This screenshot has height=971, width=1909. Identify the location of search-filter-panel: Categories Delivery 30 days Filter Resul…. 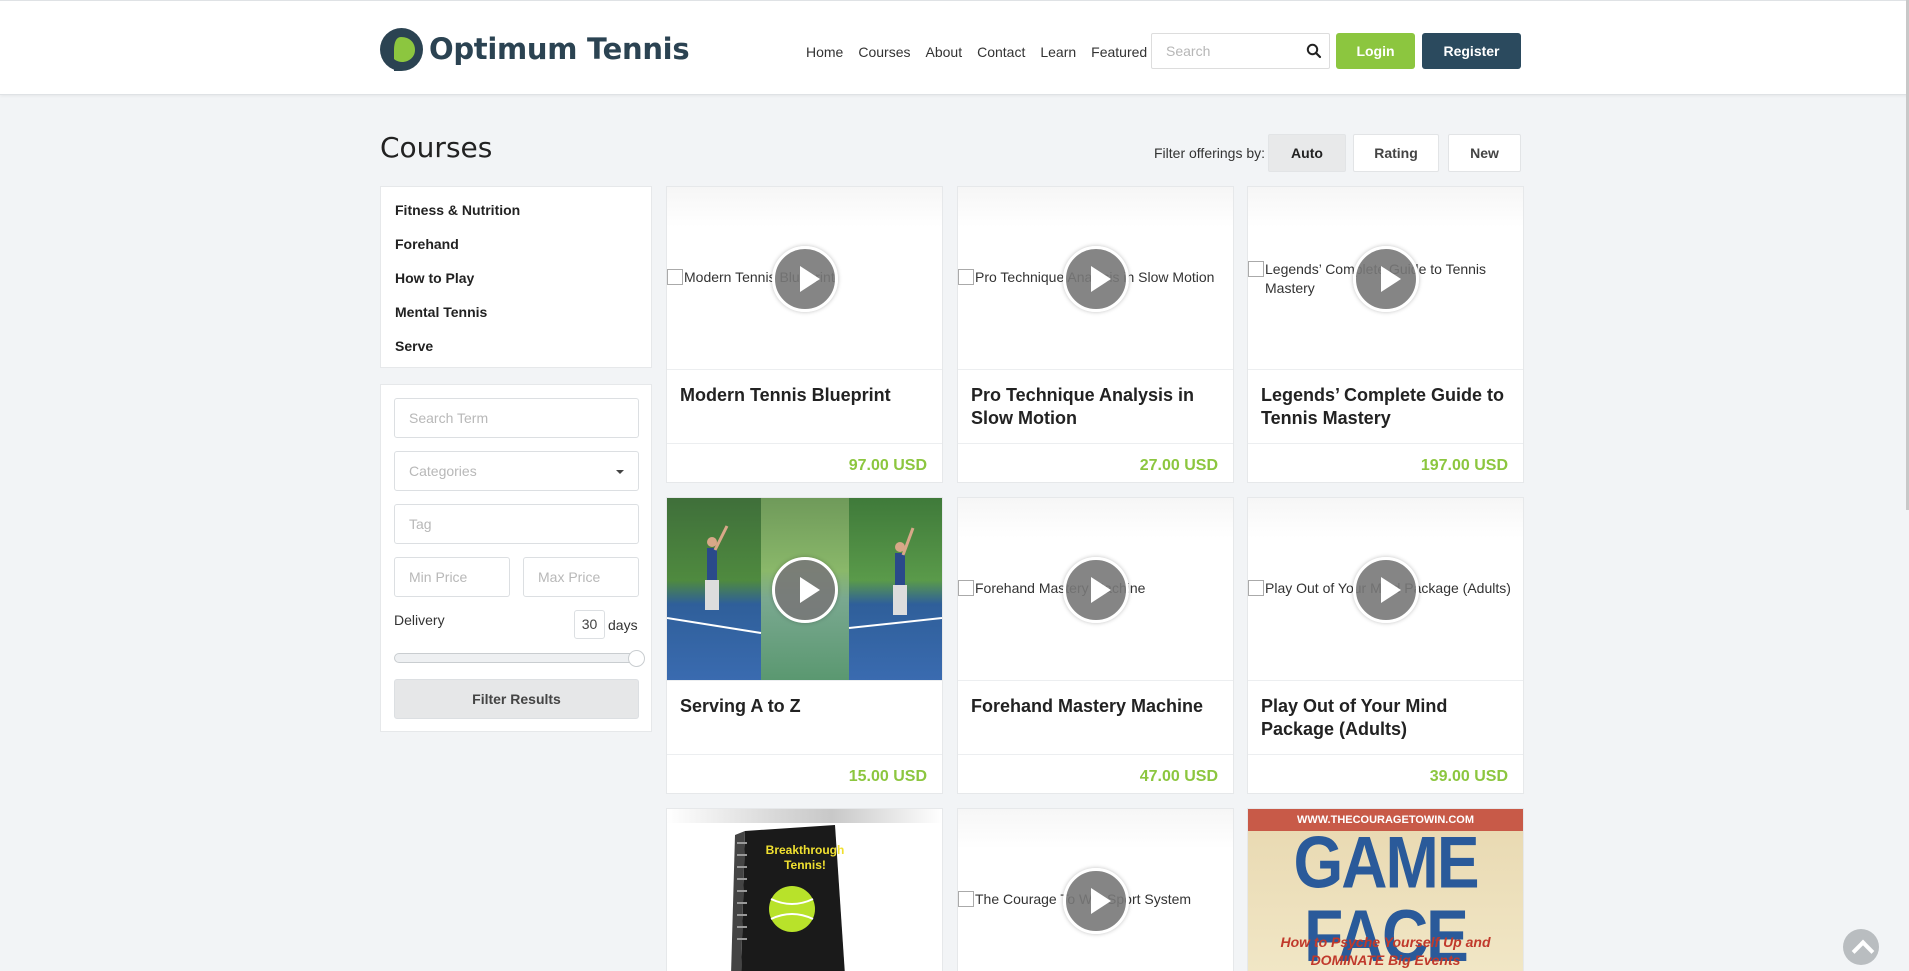
(516, 558).